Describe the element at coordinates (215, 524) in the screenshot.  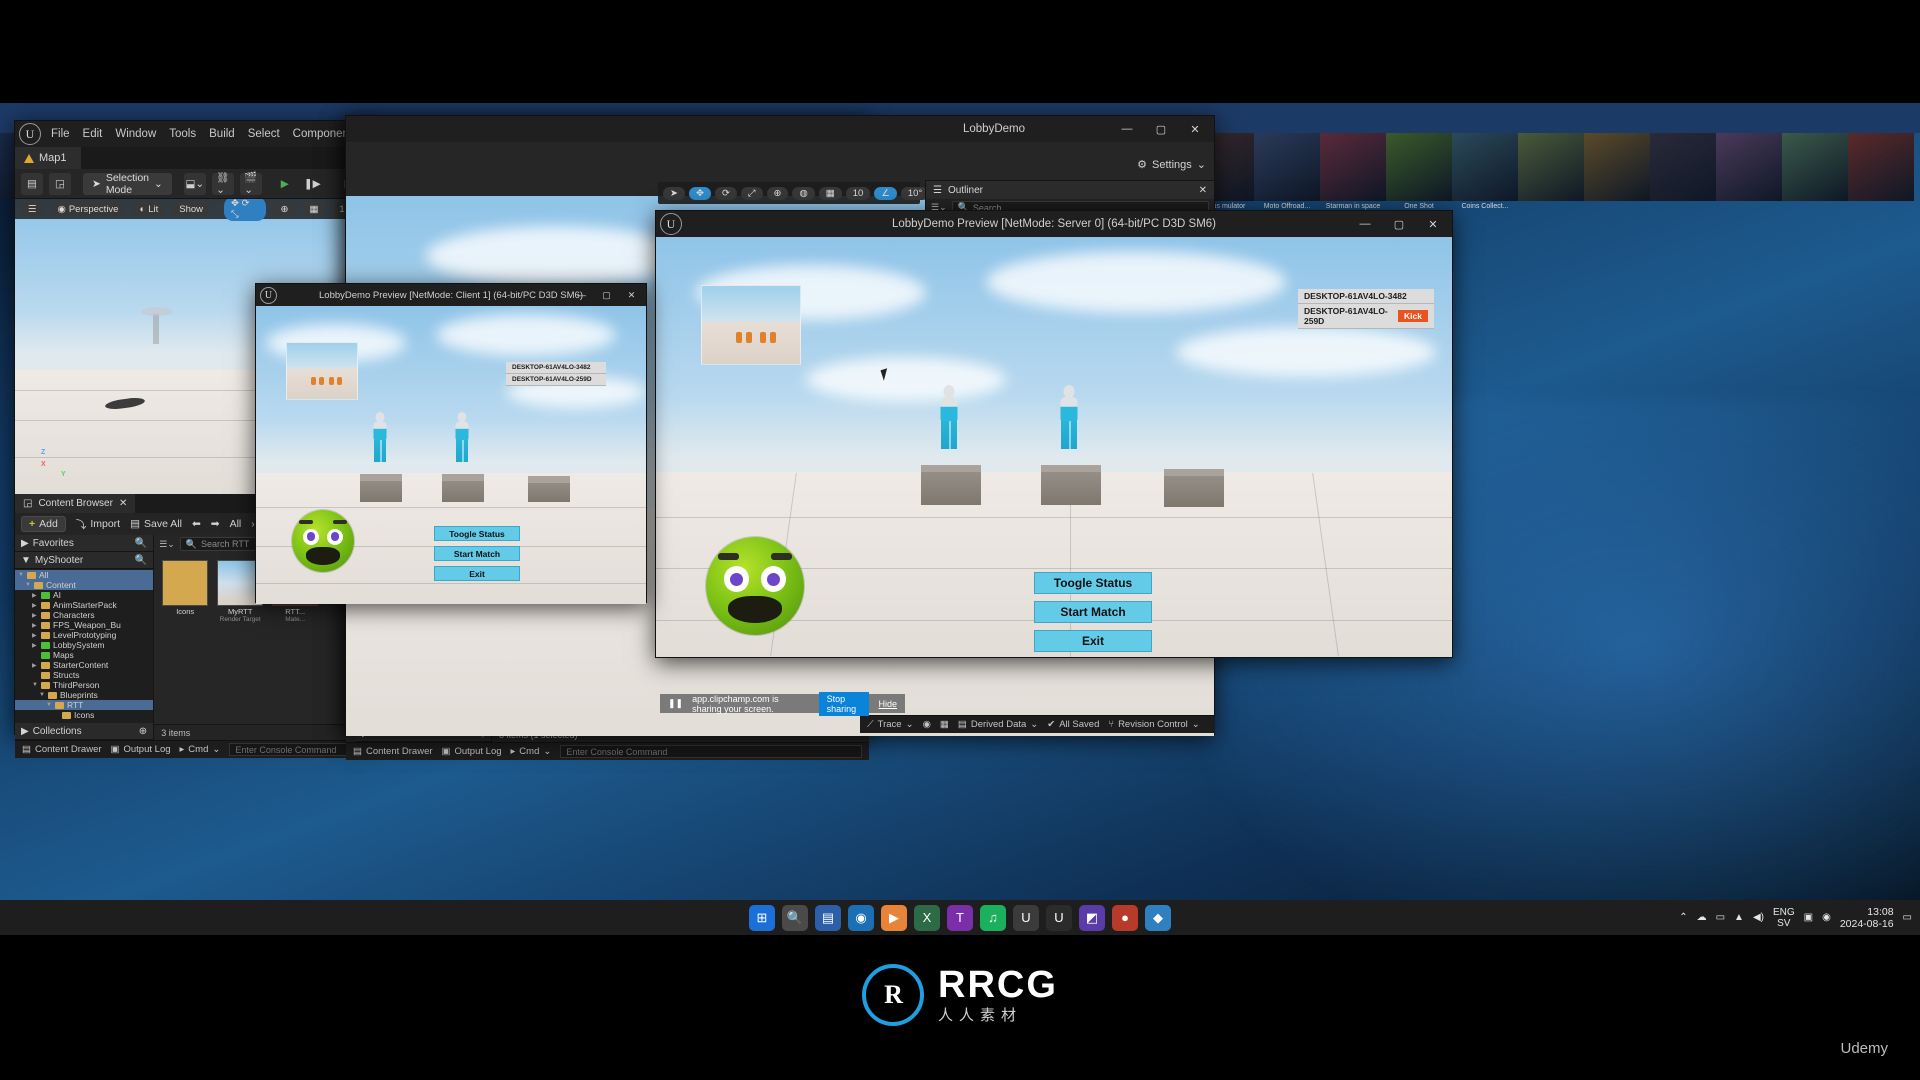
I see `nav-forward-icon: ➡` at that location.